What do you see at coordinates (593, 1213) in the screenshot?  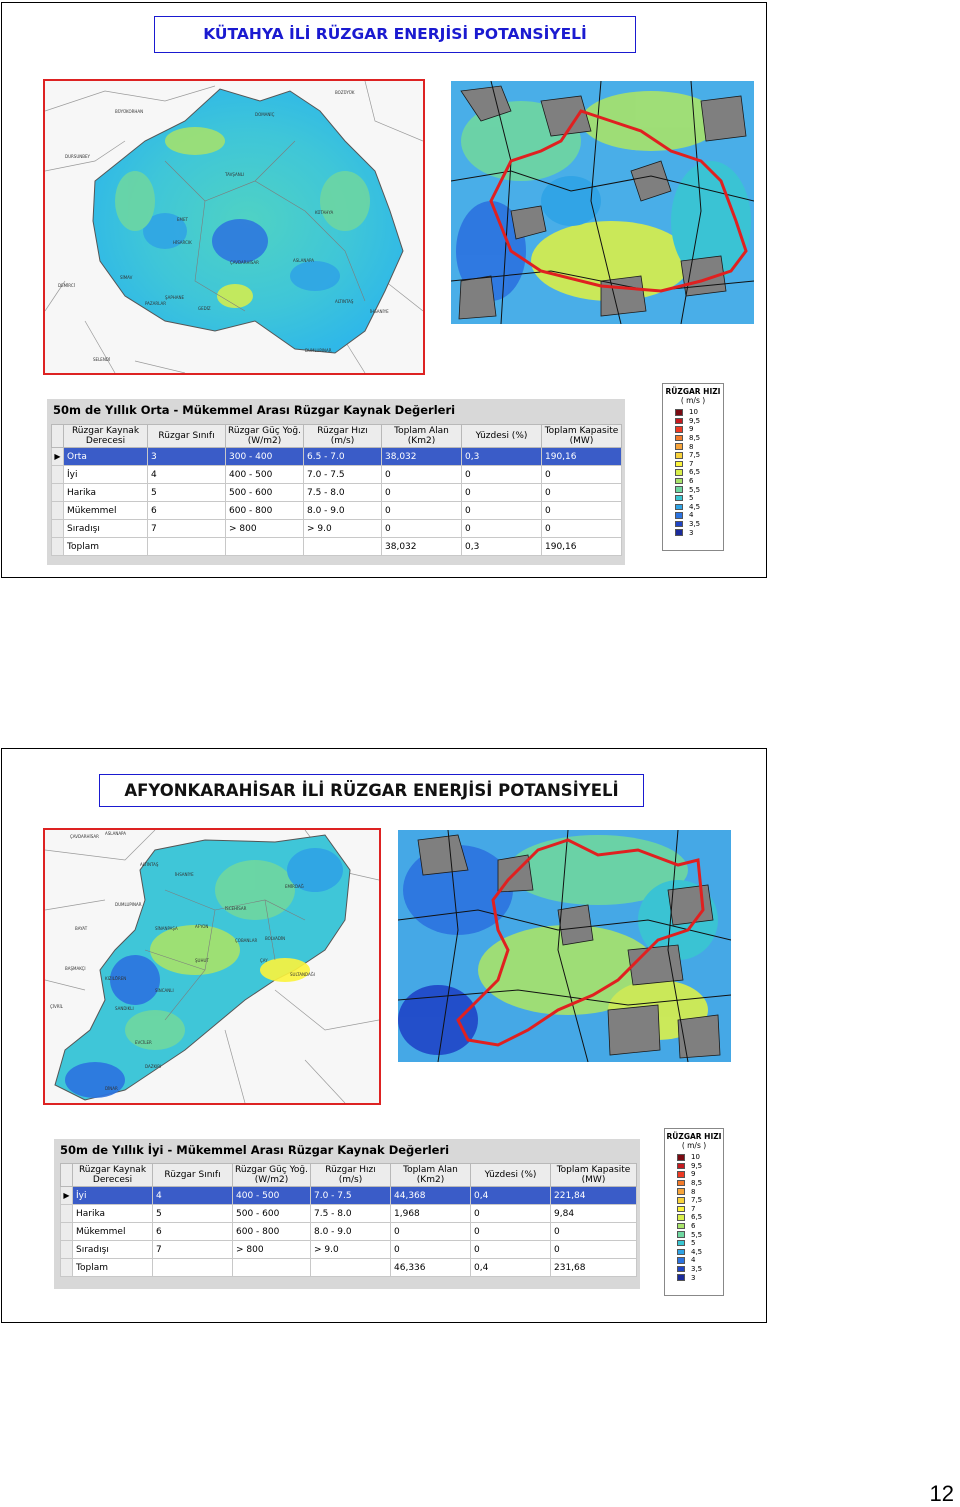 I see `table-cell: 9,84` at bounding box center [593, 1213].